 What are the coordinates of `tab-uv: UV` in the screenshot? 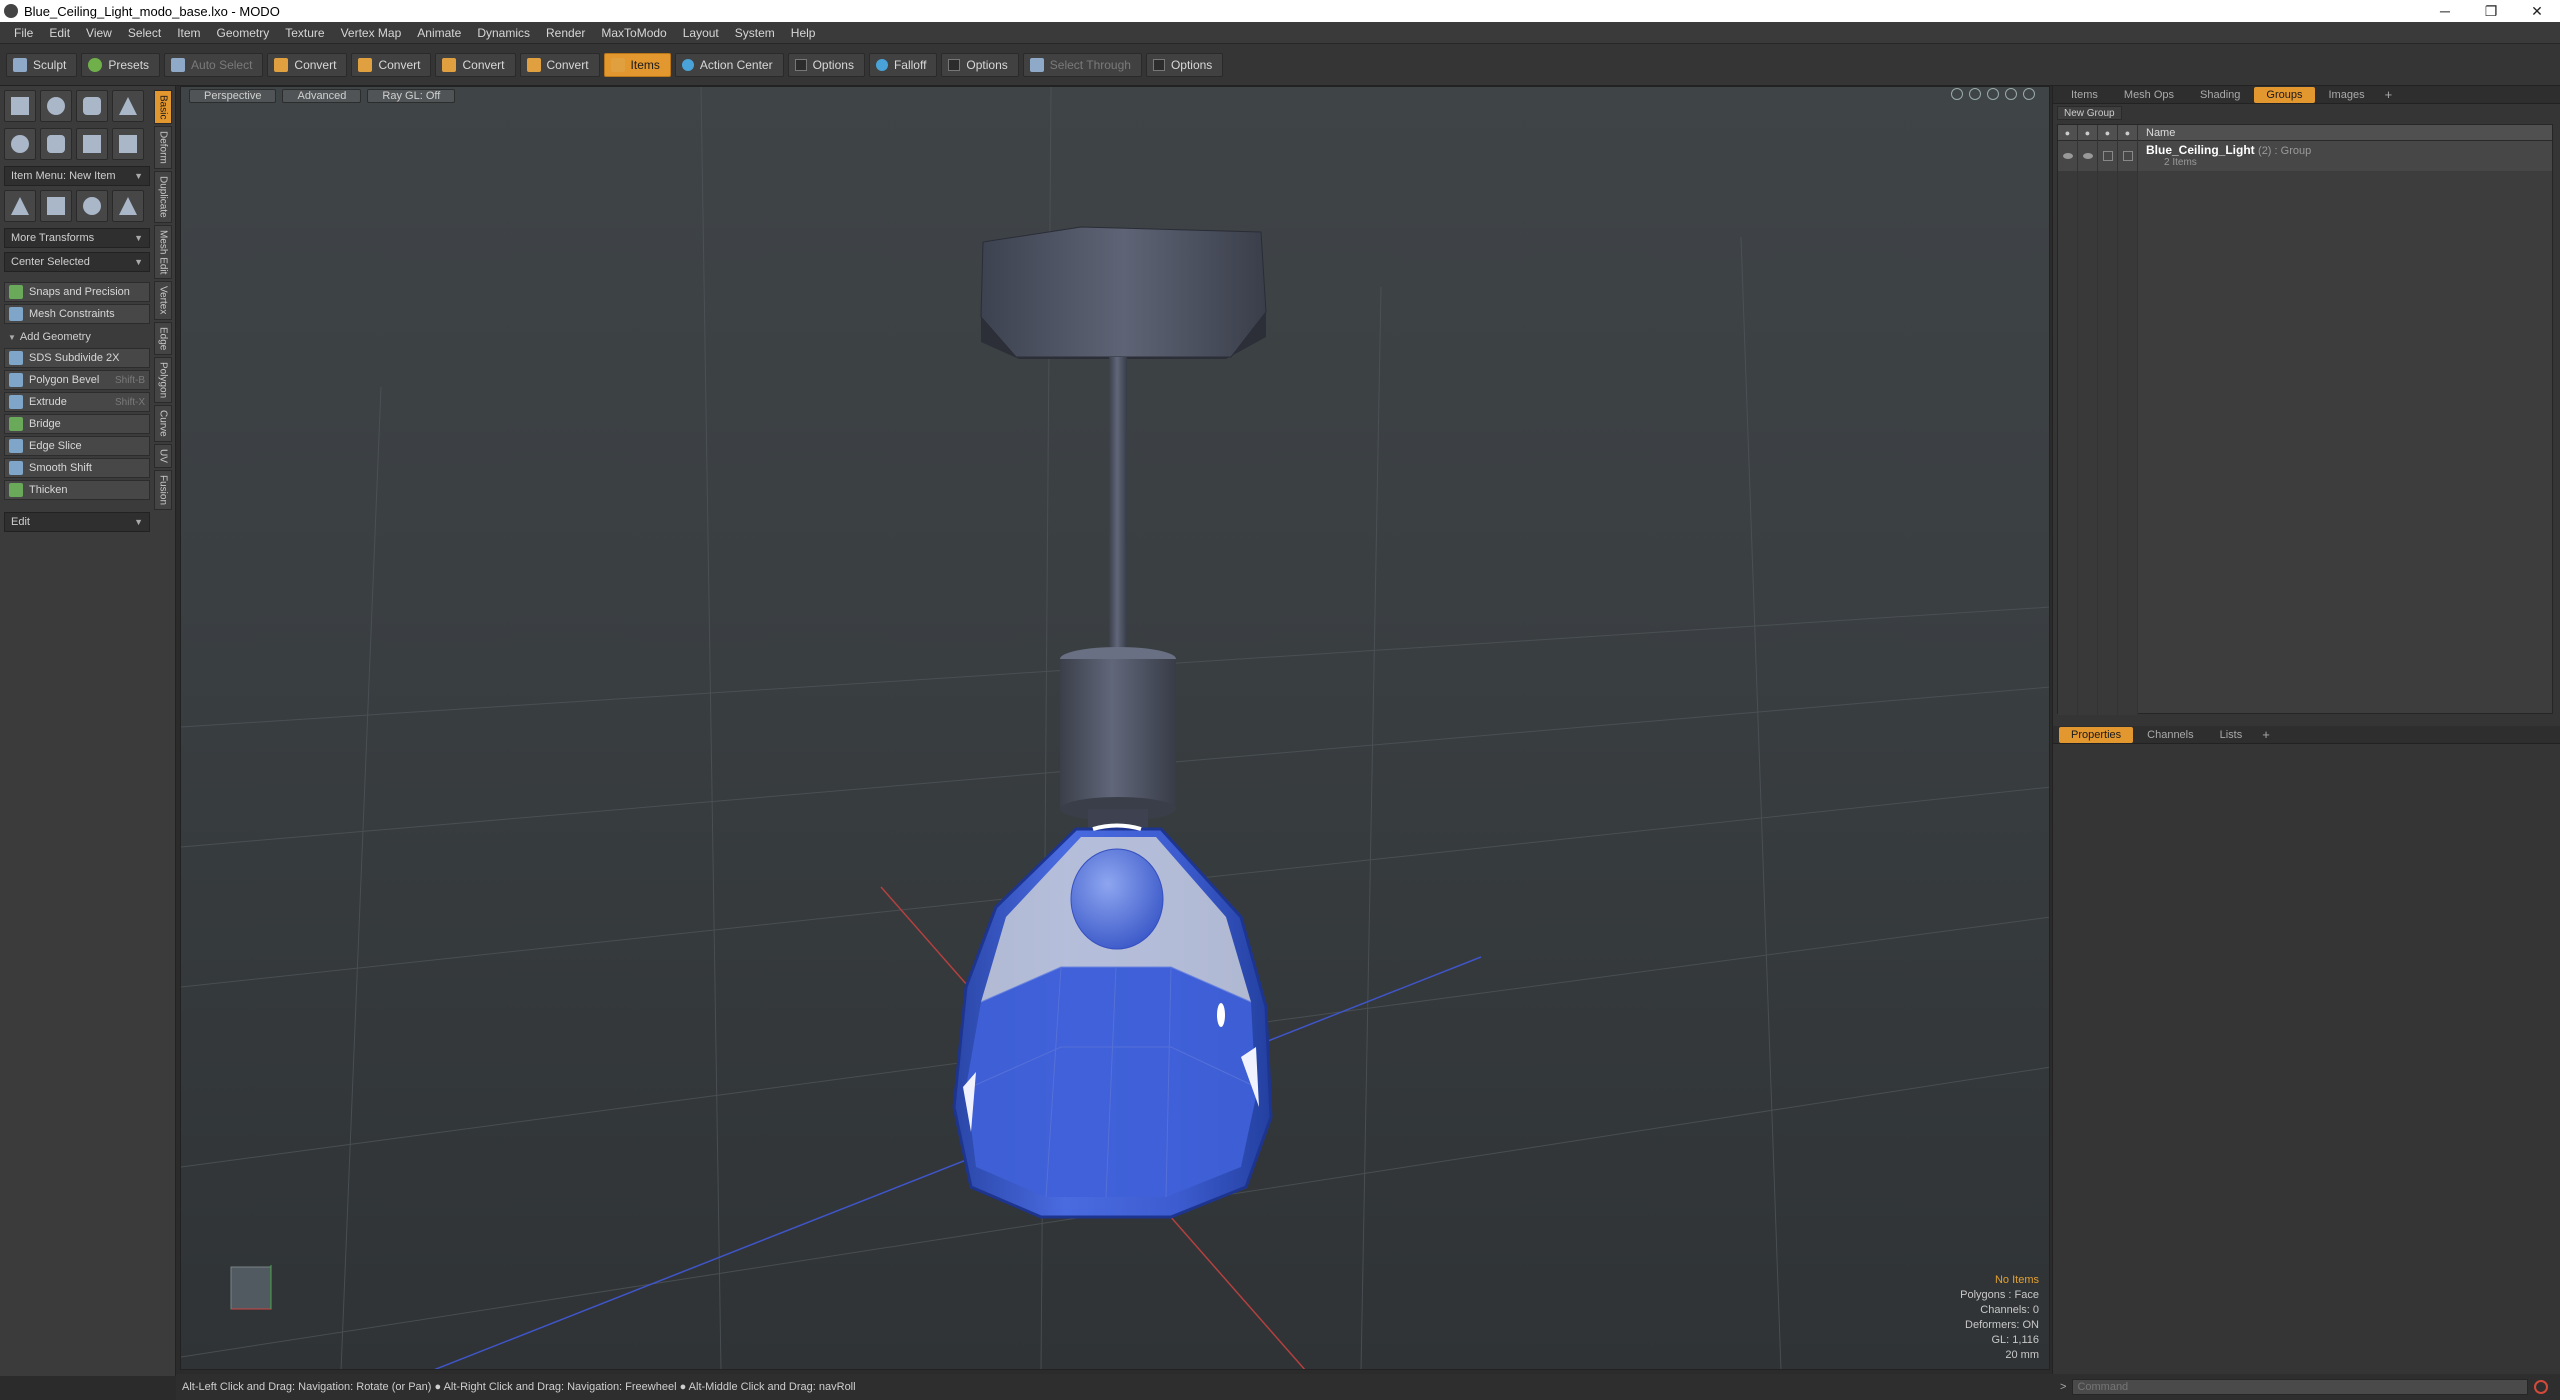 It's located at (163, 455).